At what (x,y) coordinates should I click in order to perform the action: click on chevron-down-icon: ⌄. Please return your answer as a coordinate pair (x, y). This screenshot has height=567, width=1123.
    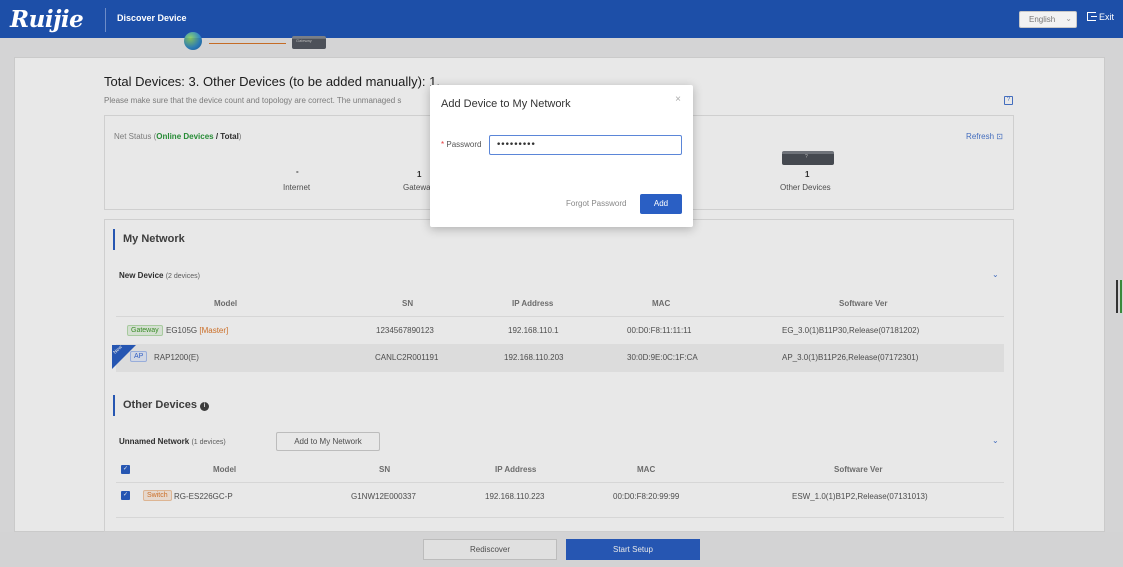
    Looking at the image, I should click on (1068, 18).